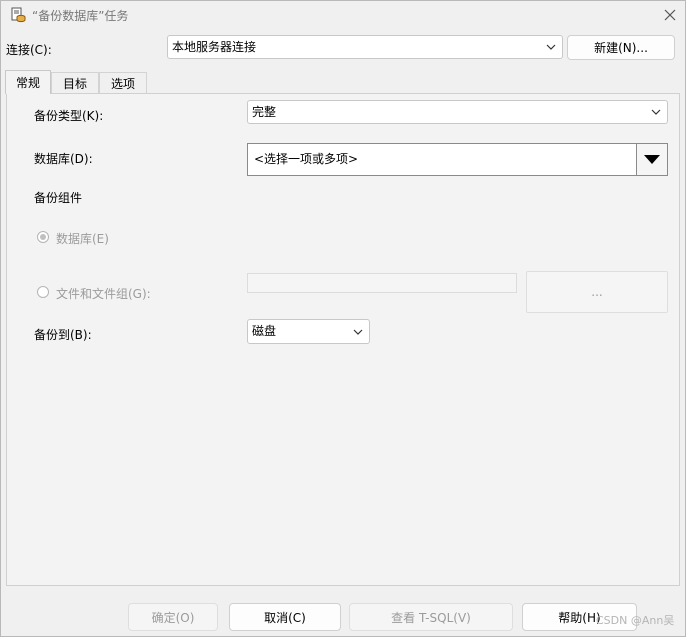  Describe the element at coordinates (28, 82) in the screenshot. I see `tab-general: 常规` at that location.